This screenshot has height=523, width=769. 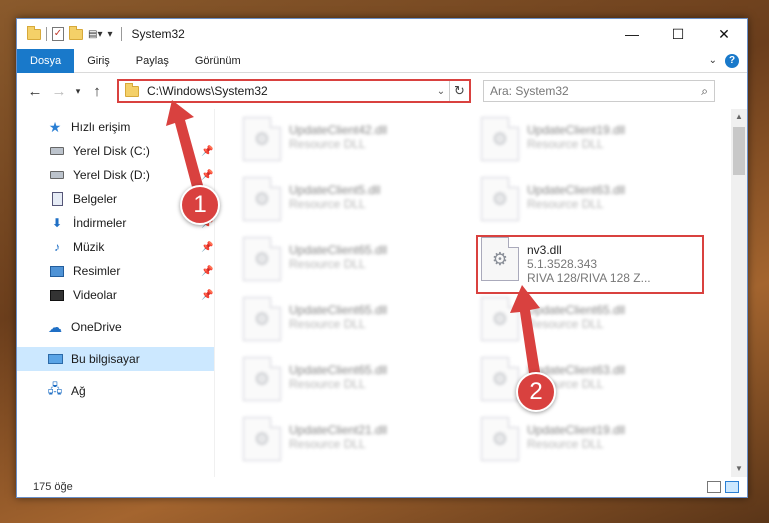 What do you see at coordinates (78, 91) in the screenshot?
I see `recent-locations-icon: ▾` at bounding box center [78, 91].